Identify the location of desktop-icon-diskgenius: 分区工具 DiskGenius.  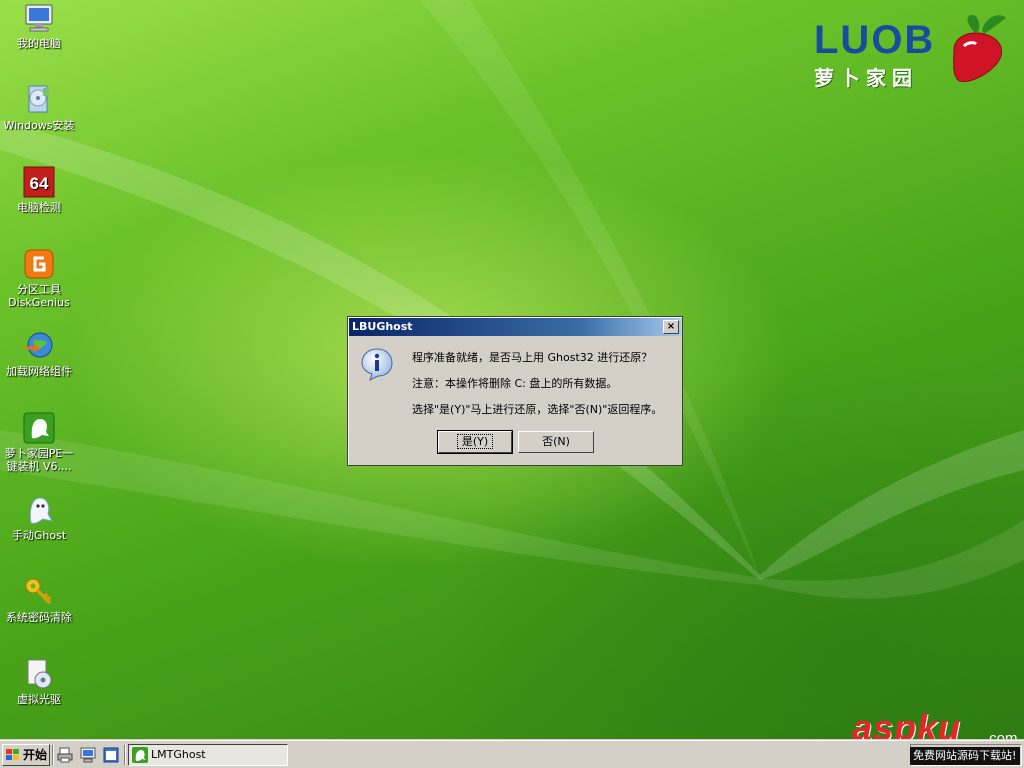
(39, 278).